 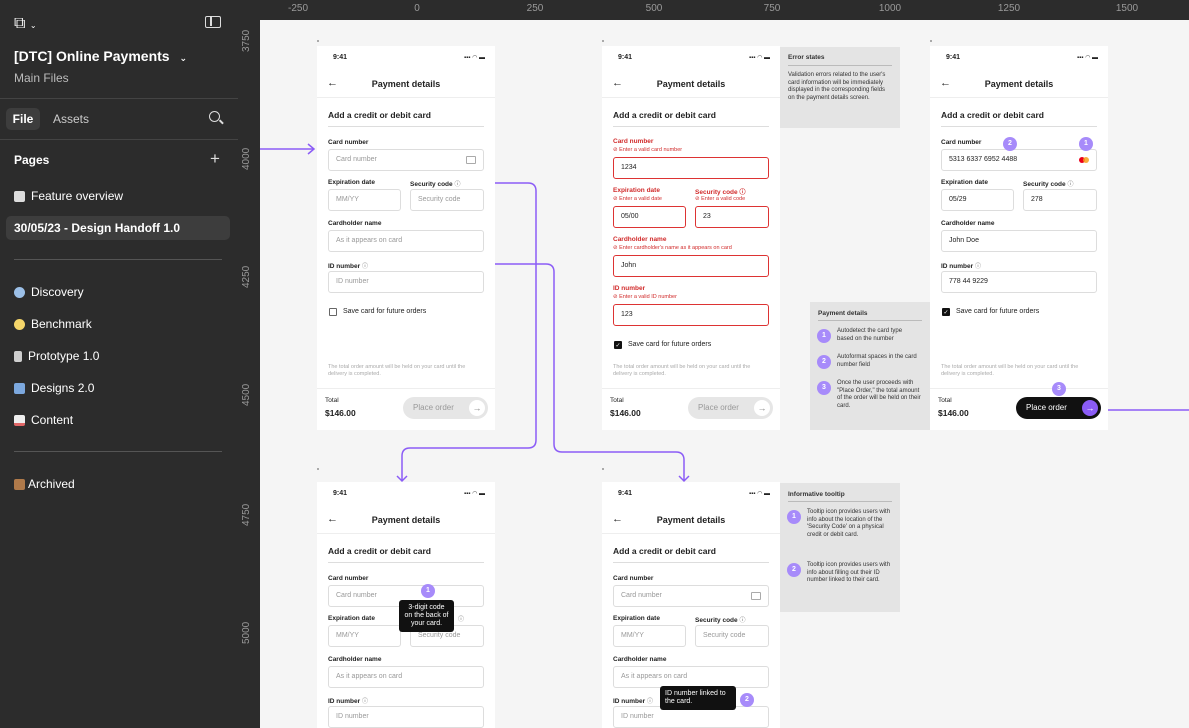 What do you see at coordinates (759, 58) in the screenshot?
I see `signal-icons: ▪▪▪ ◠ ▬` at bounding box center [759, 58].